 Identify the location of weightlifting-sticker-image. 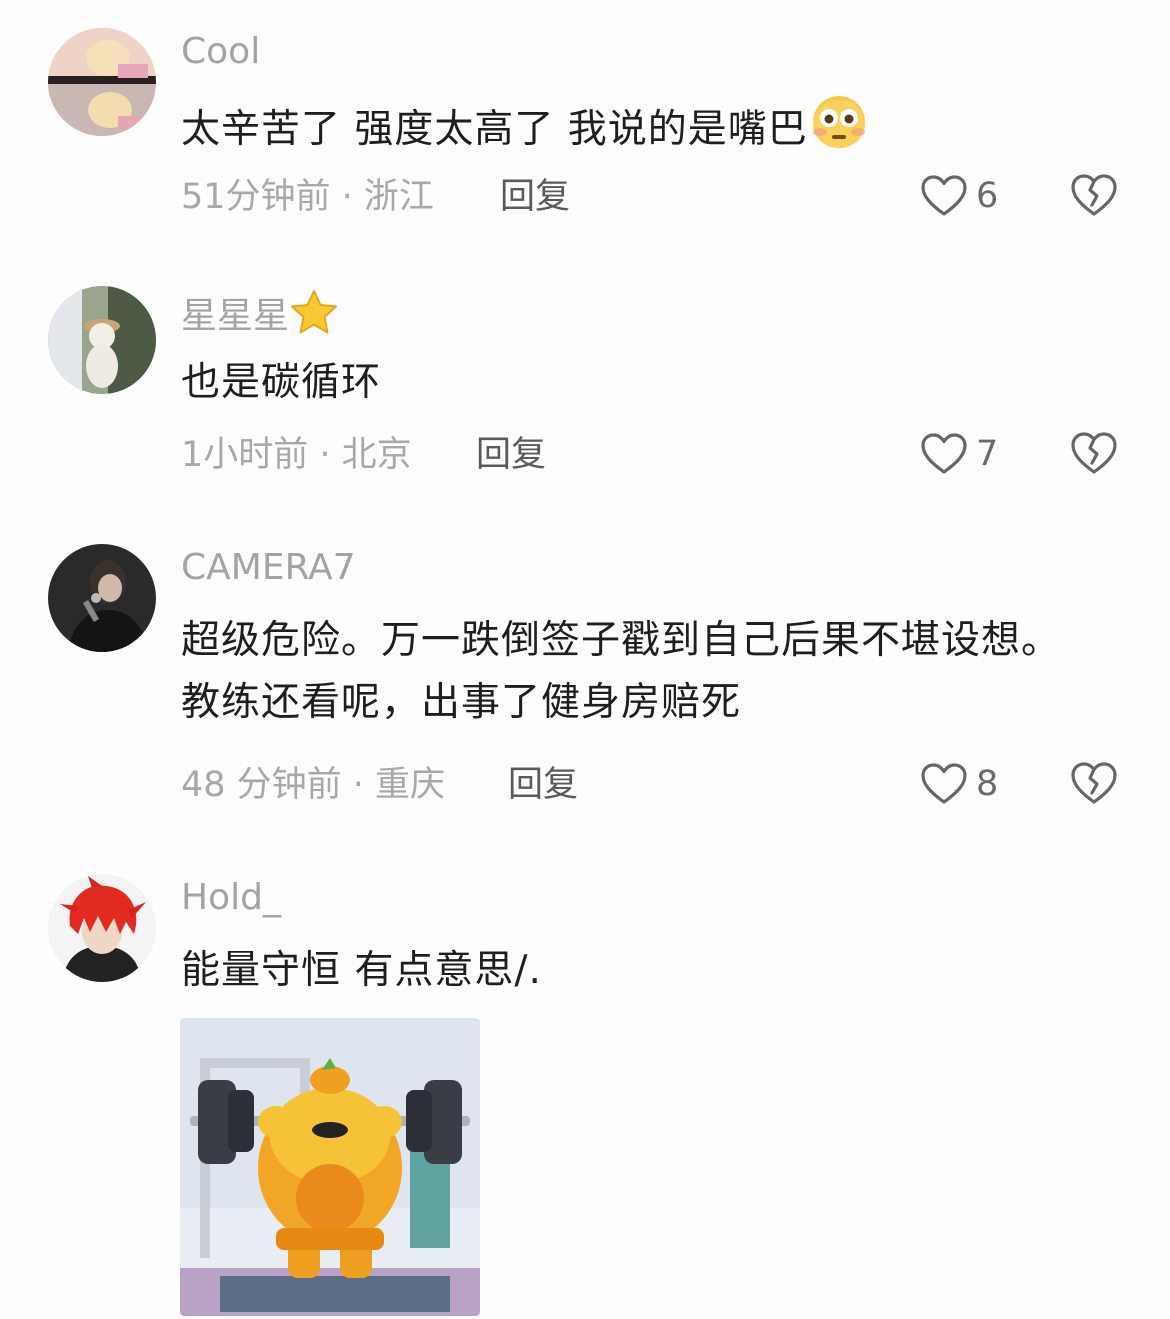
(330, 1167).